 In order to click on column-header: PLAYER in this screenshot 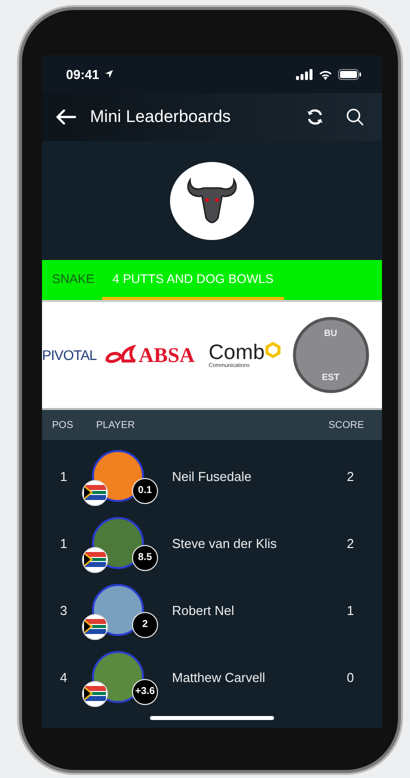, I will do `click(116, 425)`.